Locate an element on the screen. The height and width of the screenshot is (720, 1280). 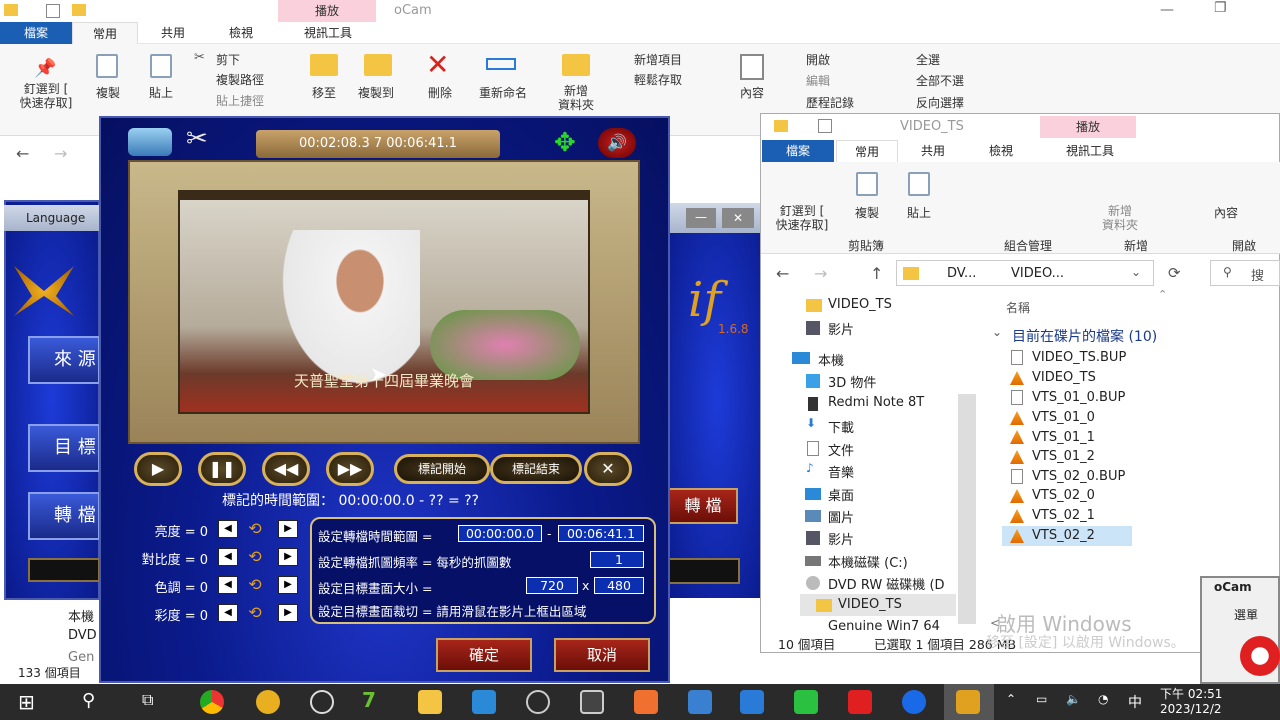
nav-pictures: 圖片 is located at coordinates (841, 516).